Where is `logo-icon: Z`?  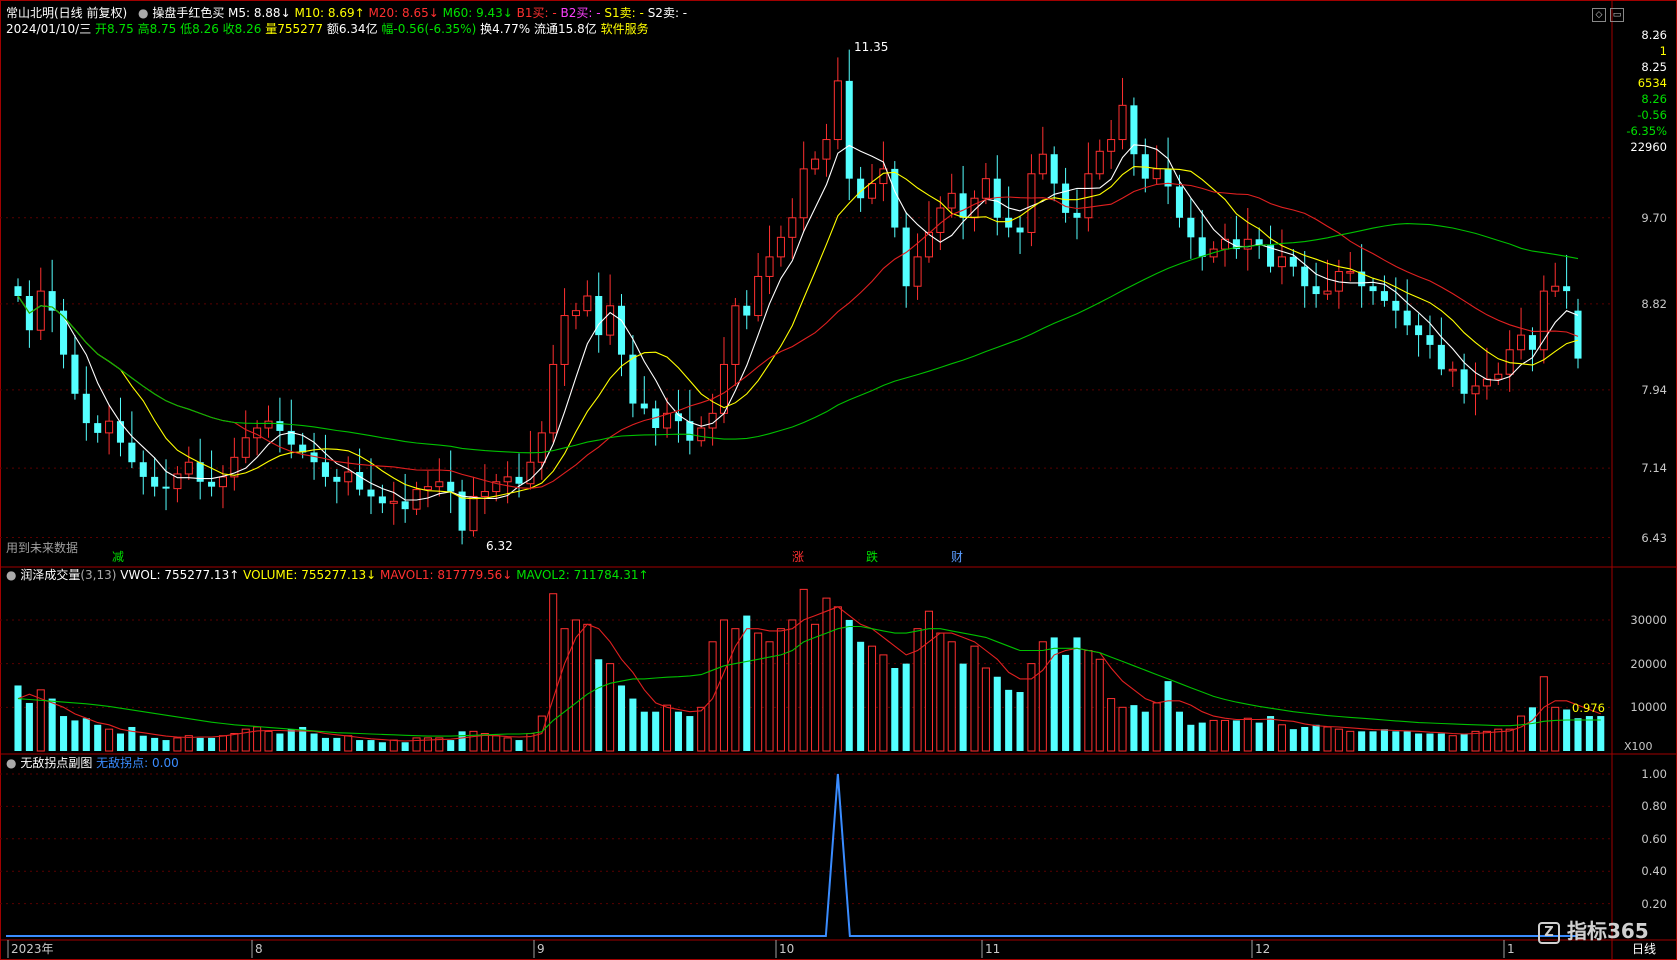
logo-icon: Z is located at coordinates (1549, 932).